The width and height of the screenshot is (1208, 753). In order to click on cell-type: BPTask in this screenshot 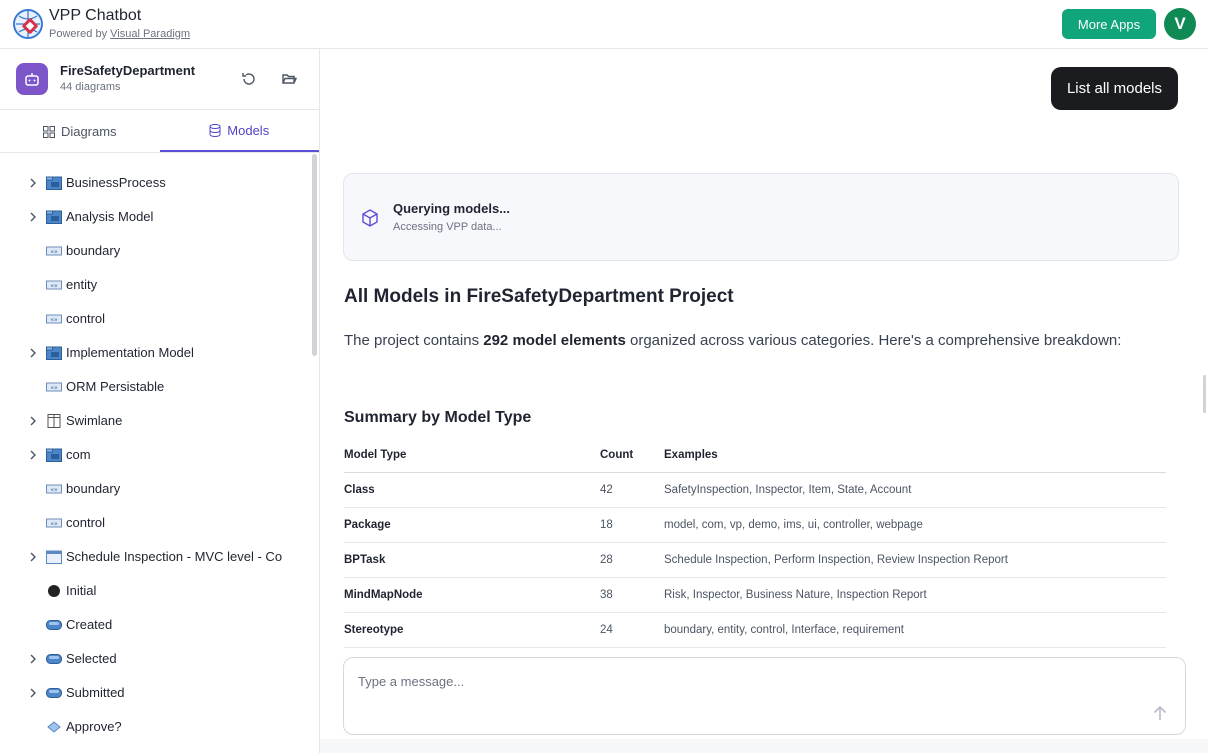, I will do `click(472, 560)`.